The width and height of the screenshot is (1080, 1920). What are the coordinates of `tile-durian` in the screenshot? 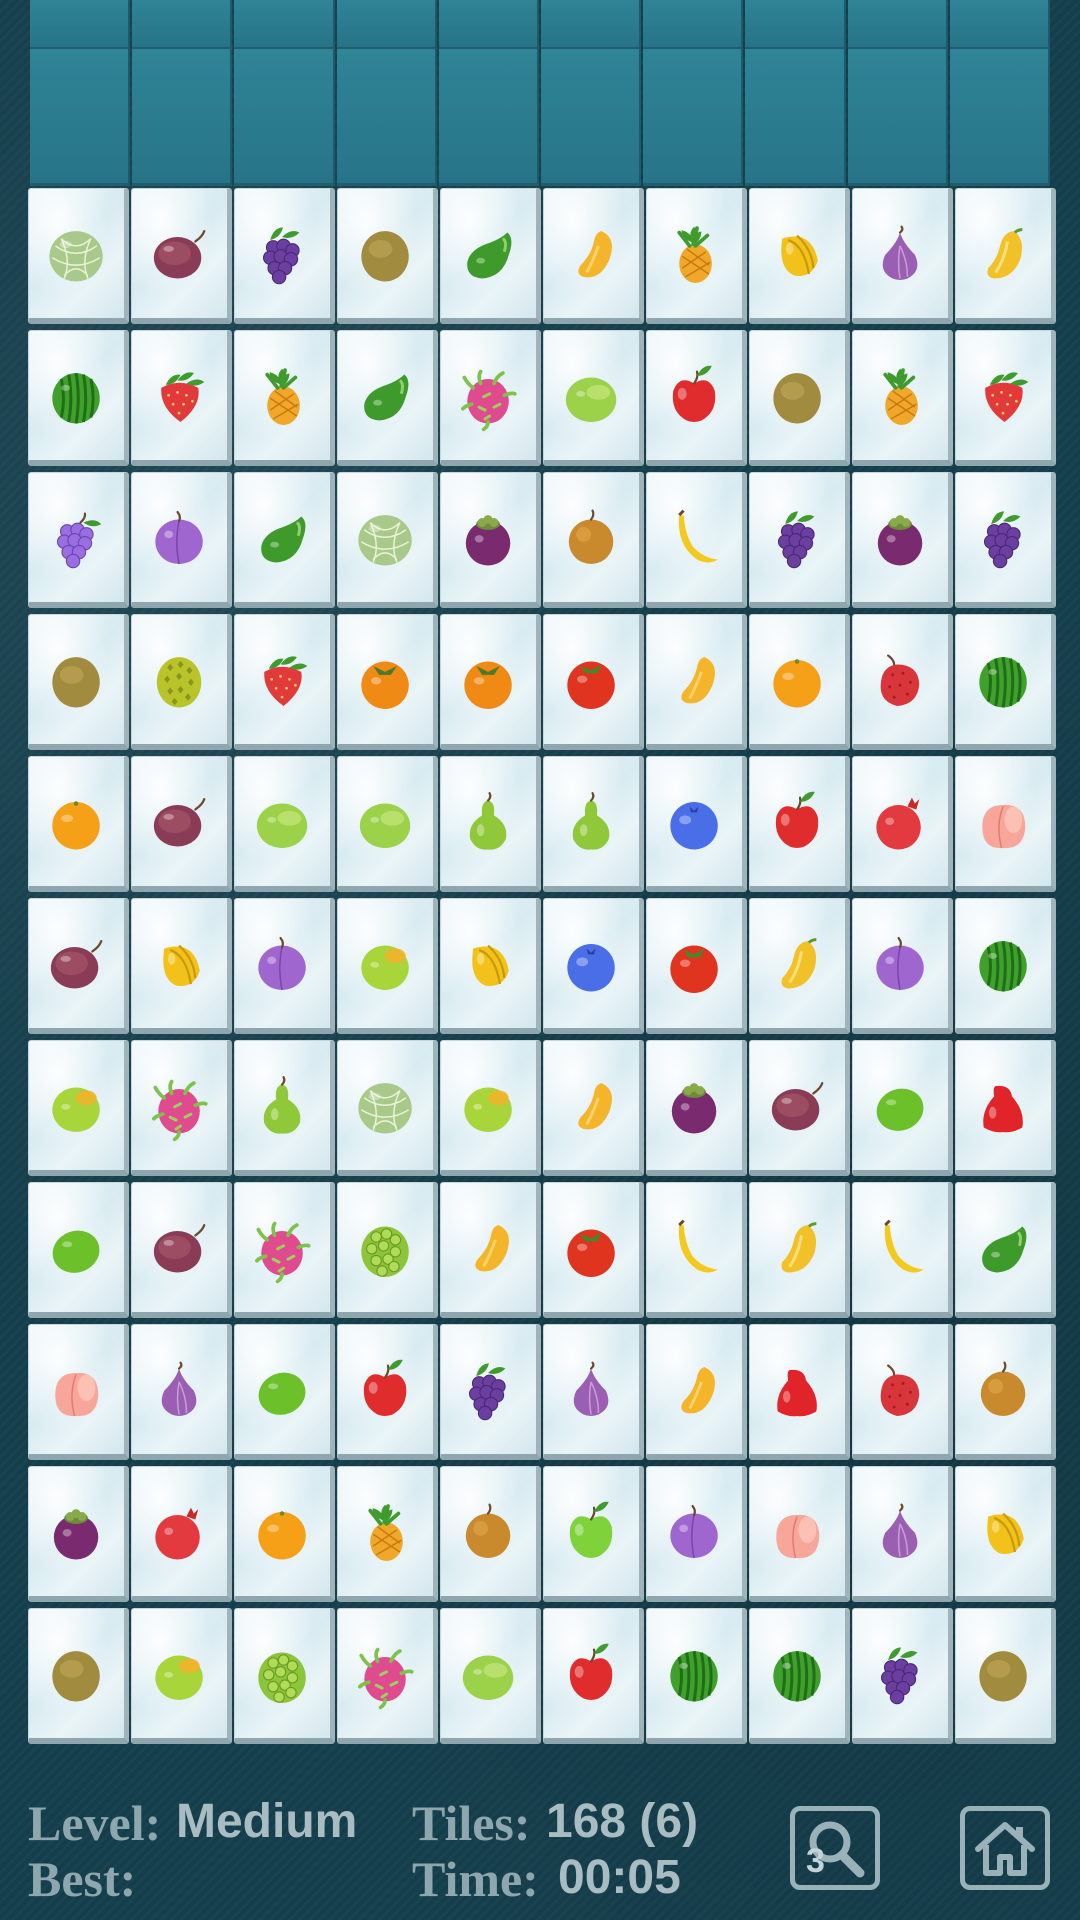 It's located at (181, 682).